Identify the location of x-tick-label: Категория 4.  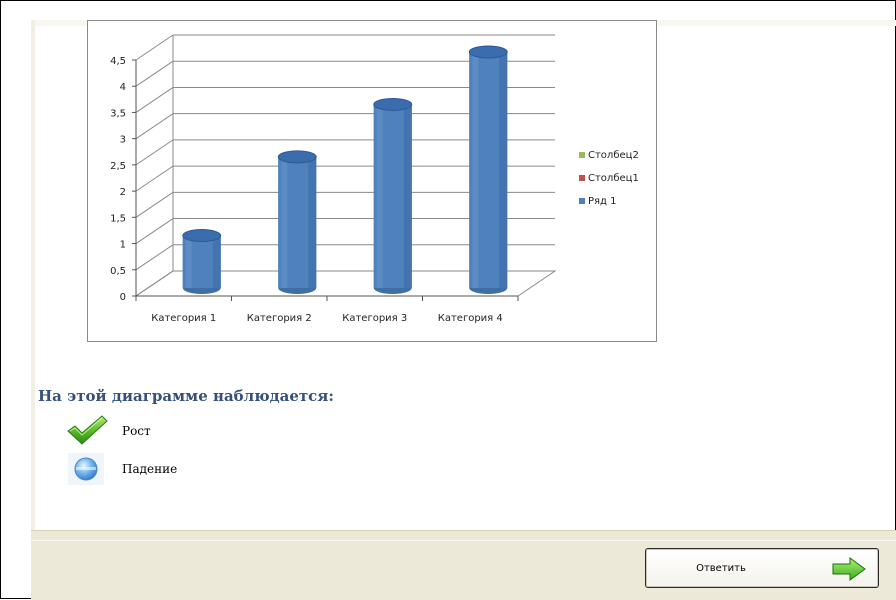
(470, 318).